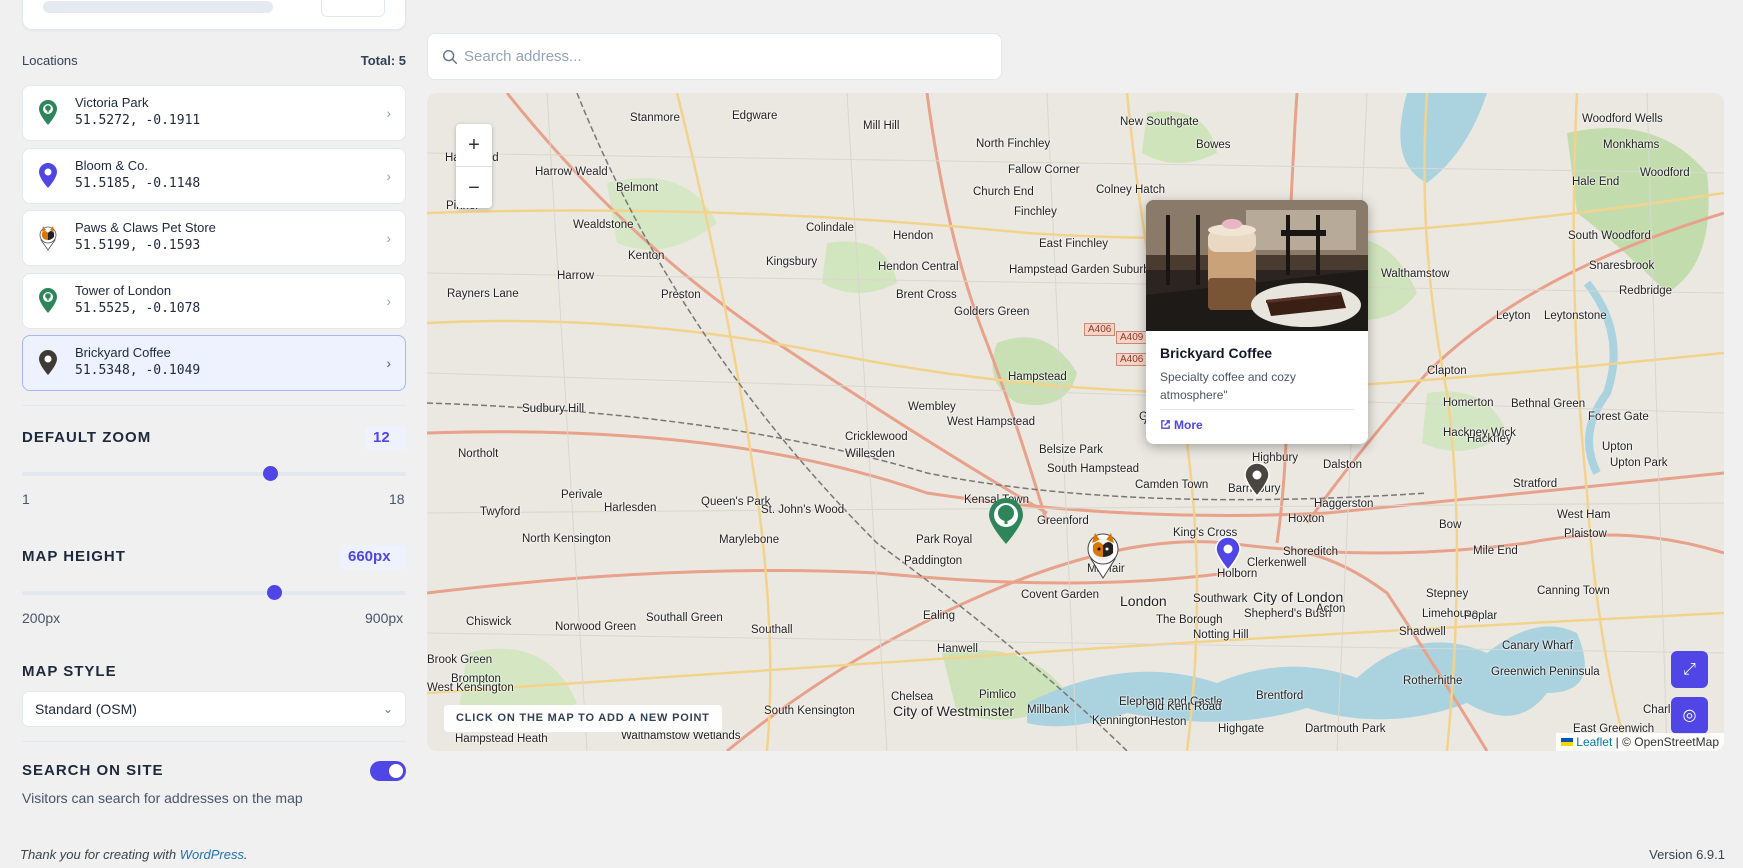 The image size is (1743, 868). I want to click on map-place-label: Harrow Weald, so click(571, 172).